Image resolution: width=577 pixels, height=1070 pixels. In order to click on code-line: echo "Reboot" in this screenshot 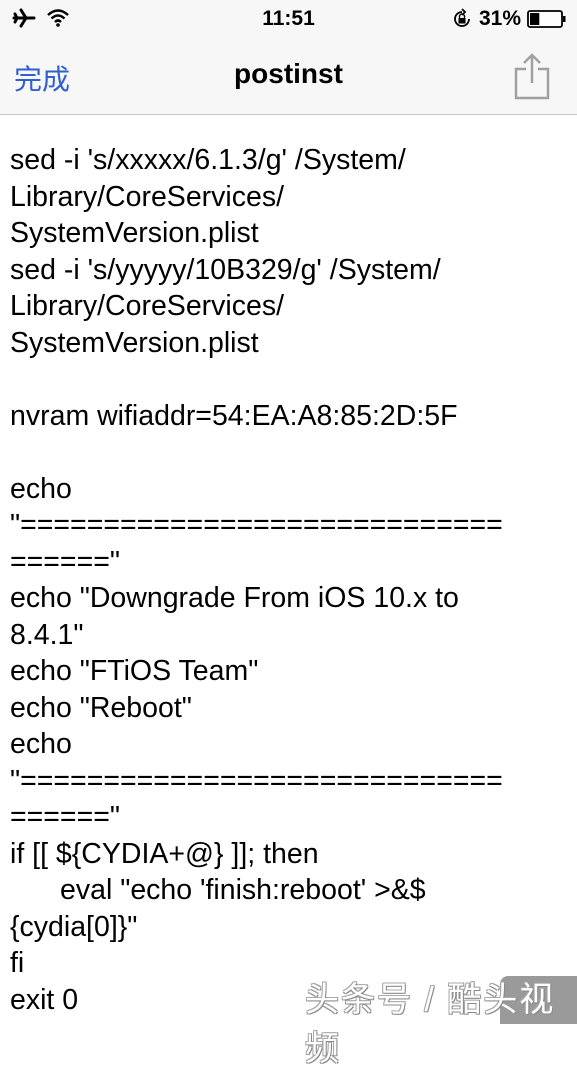, I will do `click(101, 707)`.